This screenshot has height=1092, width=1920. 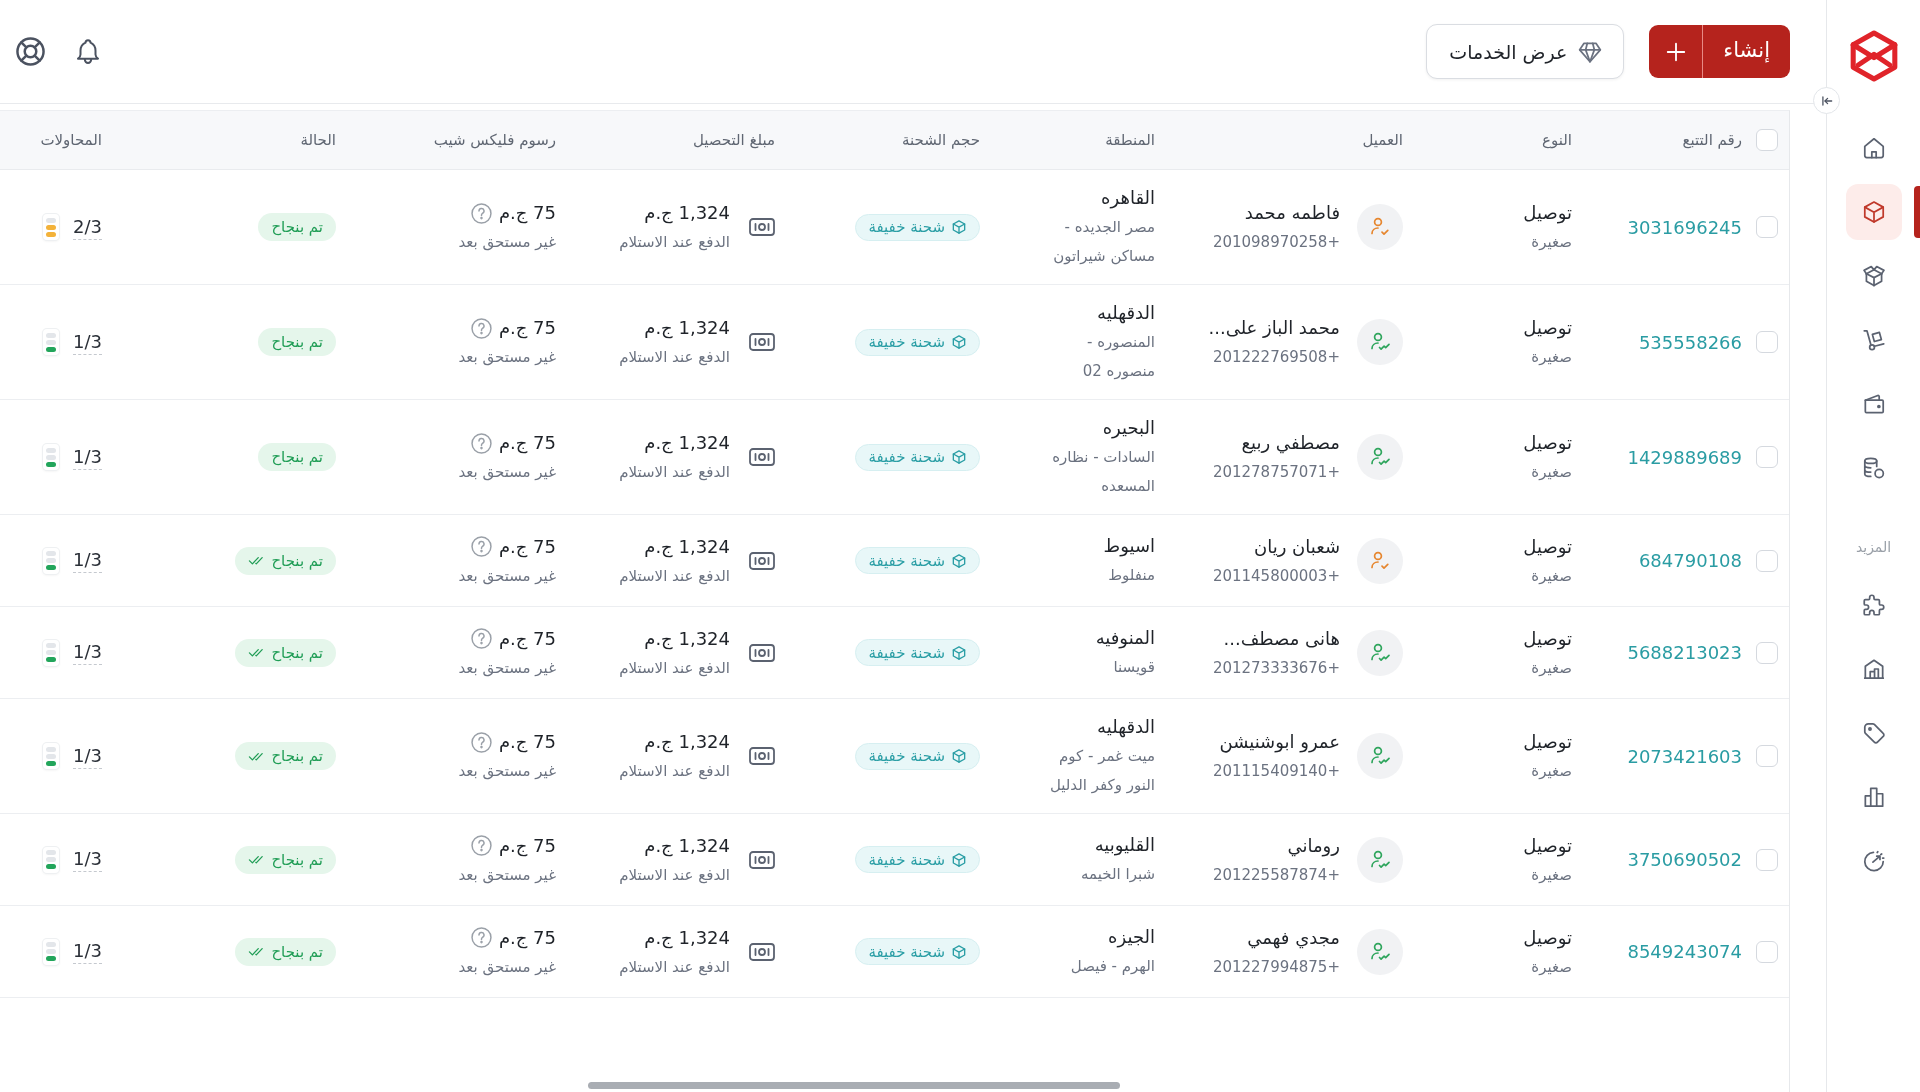 What do you see at coordinates (1690, 342) in the screenshot?
I see `tracking-number-link: 535558266` at bounding box center [1690, 342].